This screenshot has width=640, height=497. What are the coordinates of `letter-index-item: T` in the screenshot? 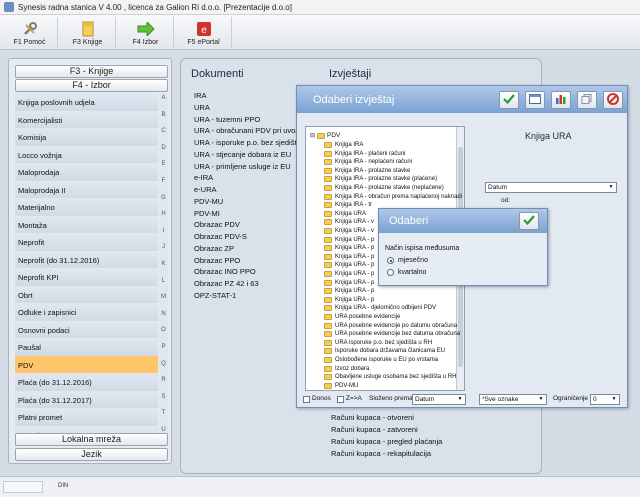 It's located at (163, 413).